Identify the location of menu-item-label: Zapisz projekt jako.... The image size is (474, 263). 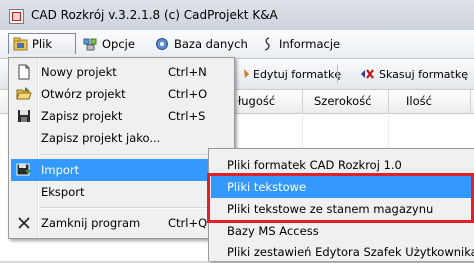
(101, 138).